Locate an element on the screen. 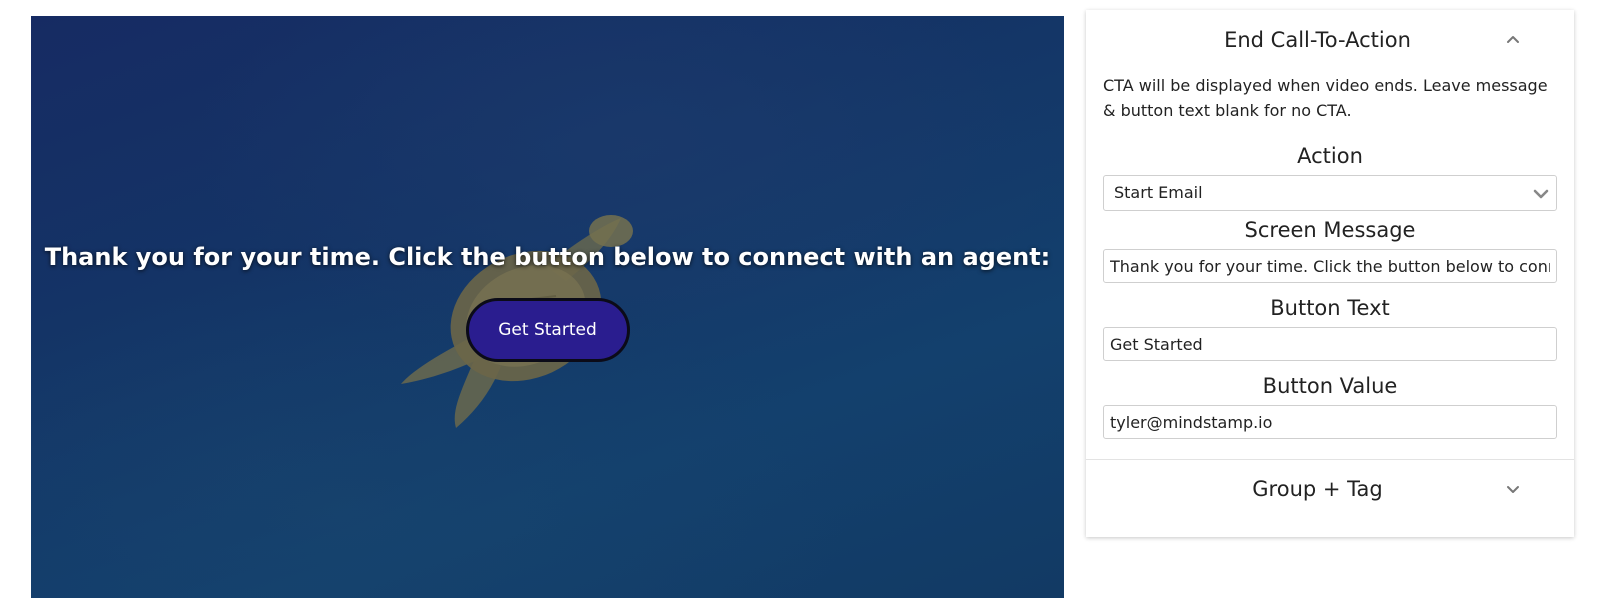 This screenshot has width=1600, height=605. end-cta-section-header: End Call-To-Action is located at coordinates (1330, 40).